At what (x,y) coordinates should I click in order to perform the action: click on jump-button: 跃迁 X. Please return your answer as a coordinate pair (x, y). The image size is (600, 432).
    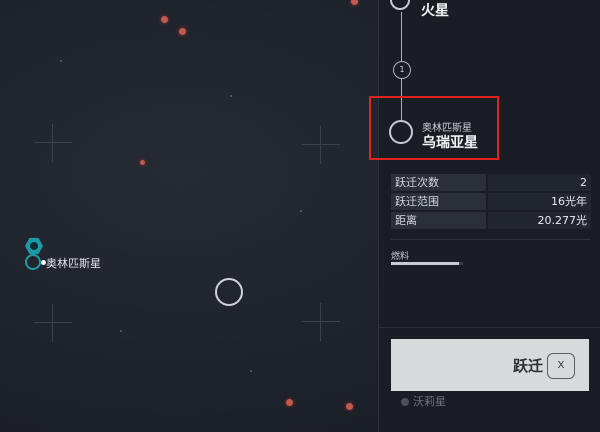
    Looking at the image, I should click on (490, 365).